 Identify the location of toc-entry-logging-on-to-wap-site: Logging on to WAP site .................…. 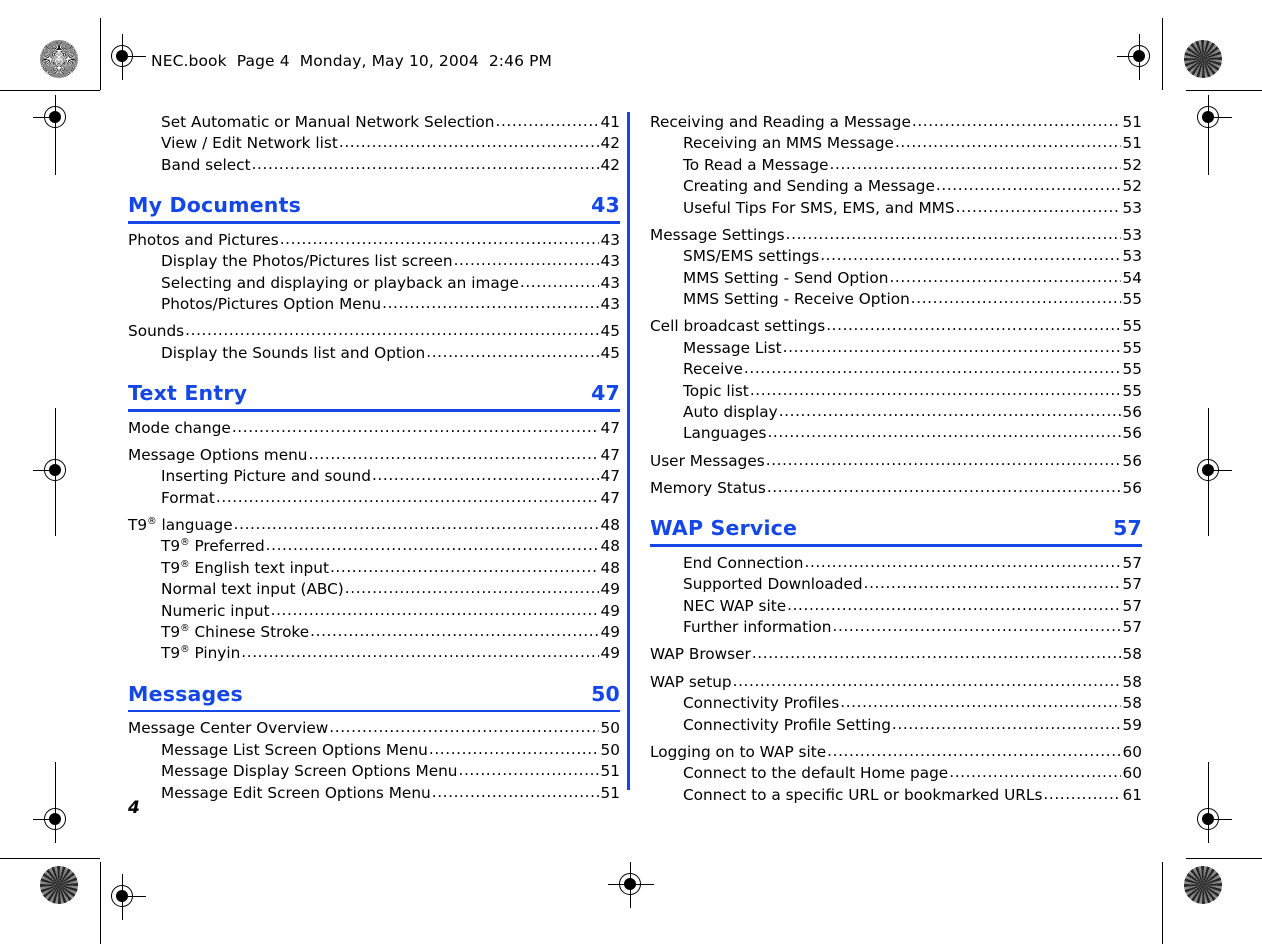
(896, 749).